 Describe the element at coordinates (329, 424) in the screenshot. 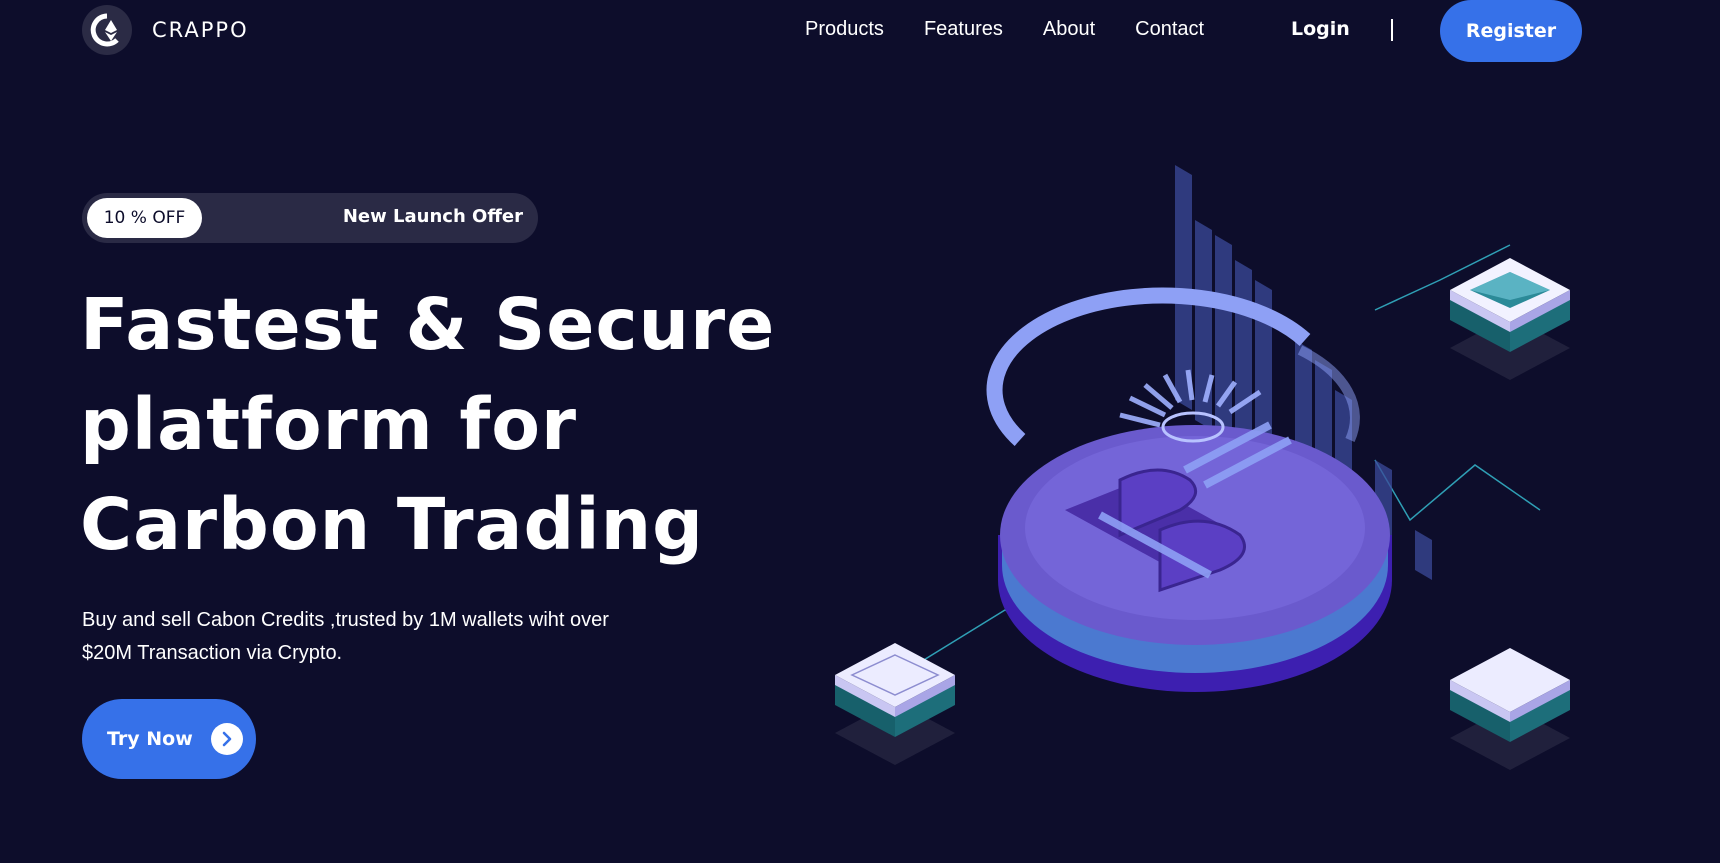

I see `hero-title-line: platform for` at that location.